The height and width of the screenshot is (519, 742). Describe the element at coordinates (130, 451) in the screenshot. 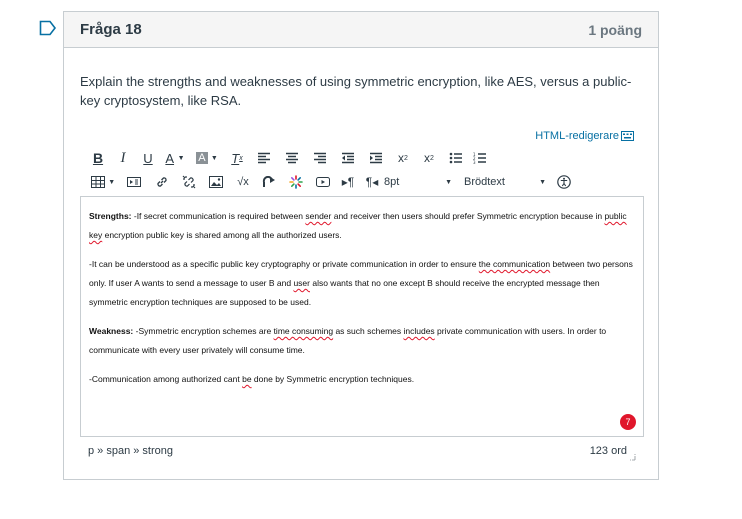

I see `element-path: p » span » strong` at that location.